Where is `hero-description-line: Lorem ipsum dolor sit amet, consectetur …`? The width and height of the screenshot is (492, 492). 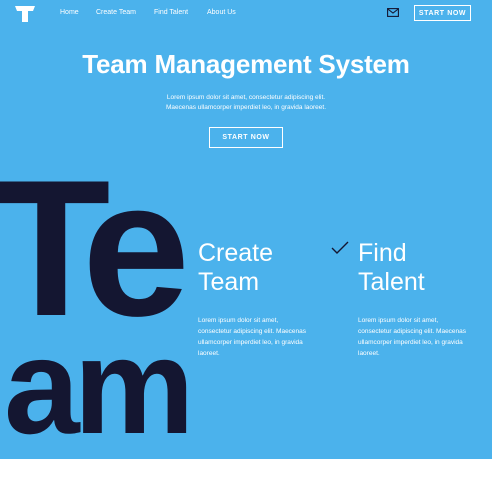 hero-description-line: Lorem ipsum dolor sit amet, consectetur … is located at coordinates (246, 97).